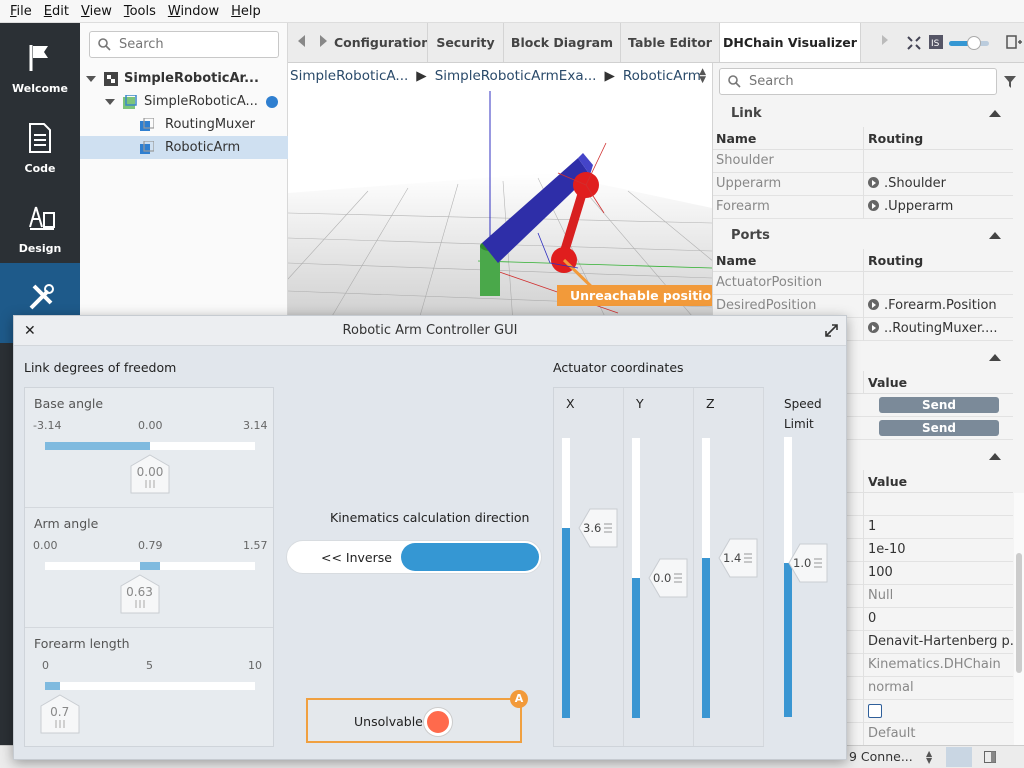 The width and height of the screenshot is (1024, 768). I want to click on slider-value: 0.00, so click(150, 472).